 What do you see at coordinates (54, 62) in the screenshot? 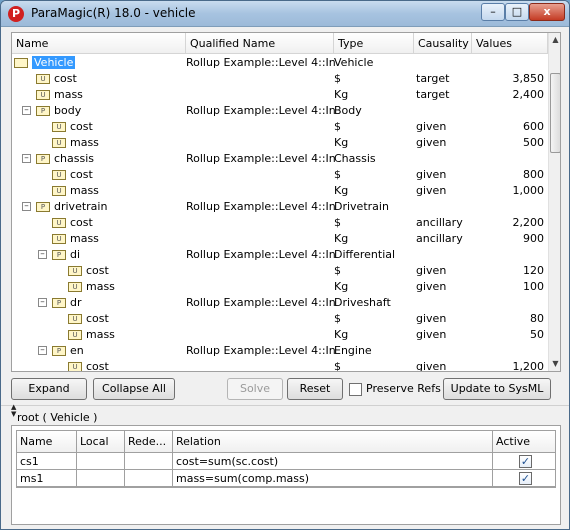
I see `tree-node-label: Vehicle` at bounding box center [54, 62].